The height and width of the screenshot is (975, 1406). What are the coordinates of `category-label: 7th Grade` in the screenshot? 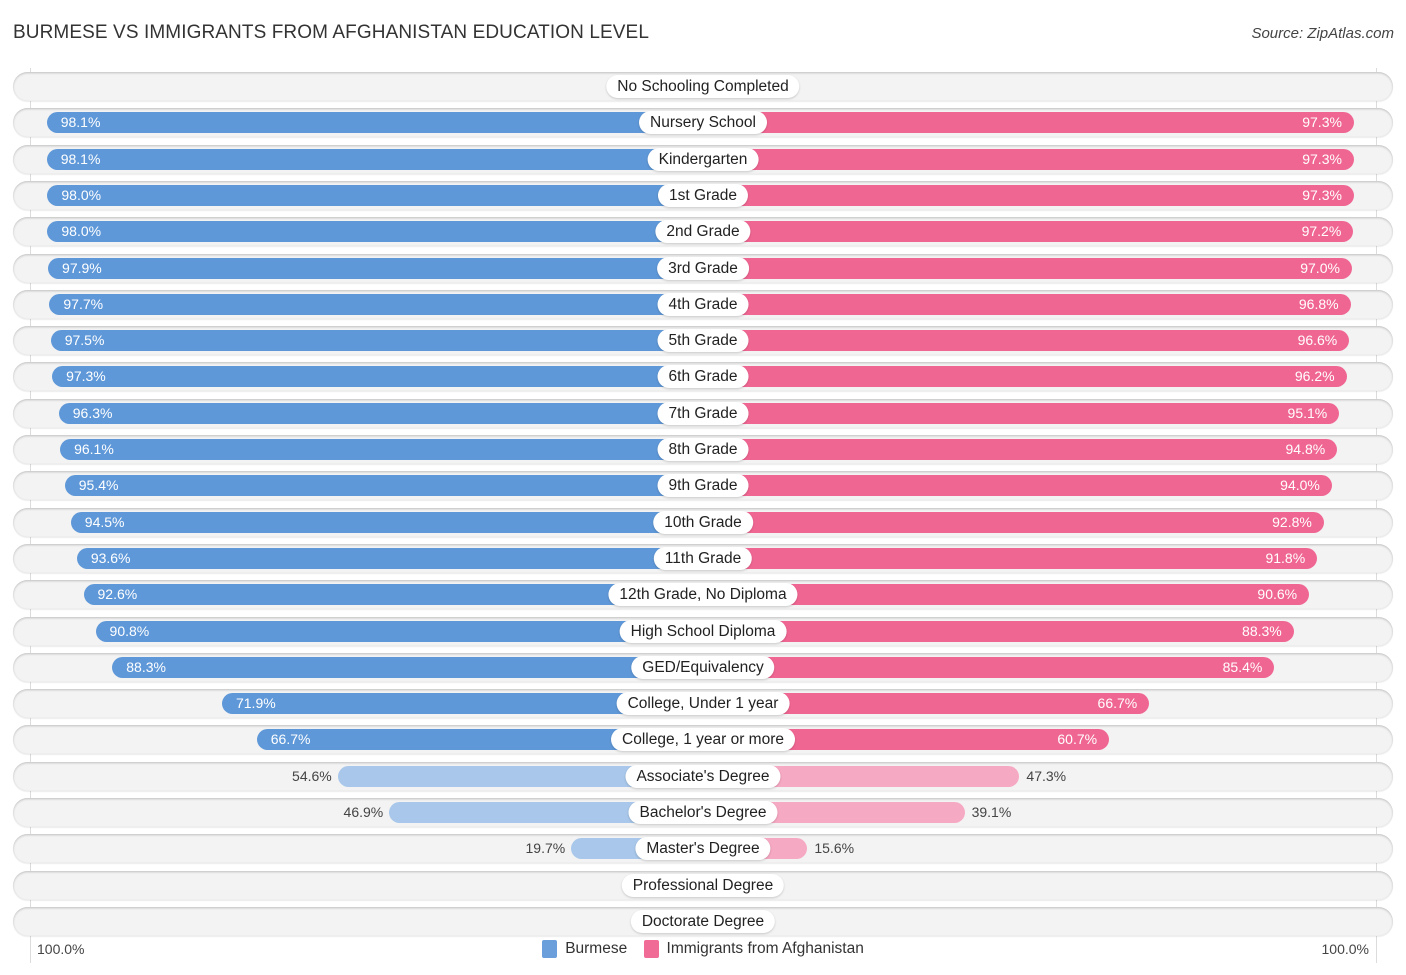 It's located at (703, 413).